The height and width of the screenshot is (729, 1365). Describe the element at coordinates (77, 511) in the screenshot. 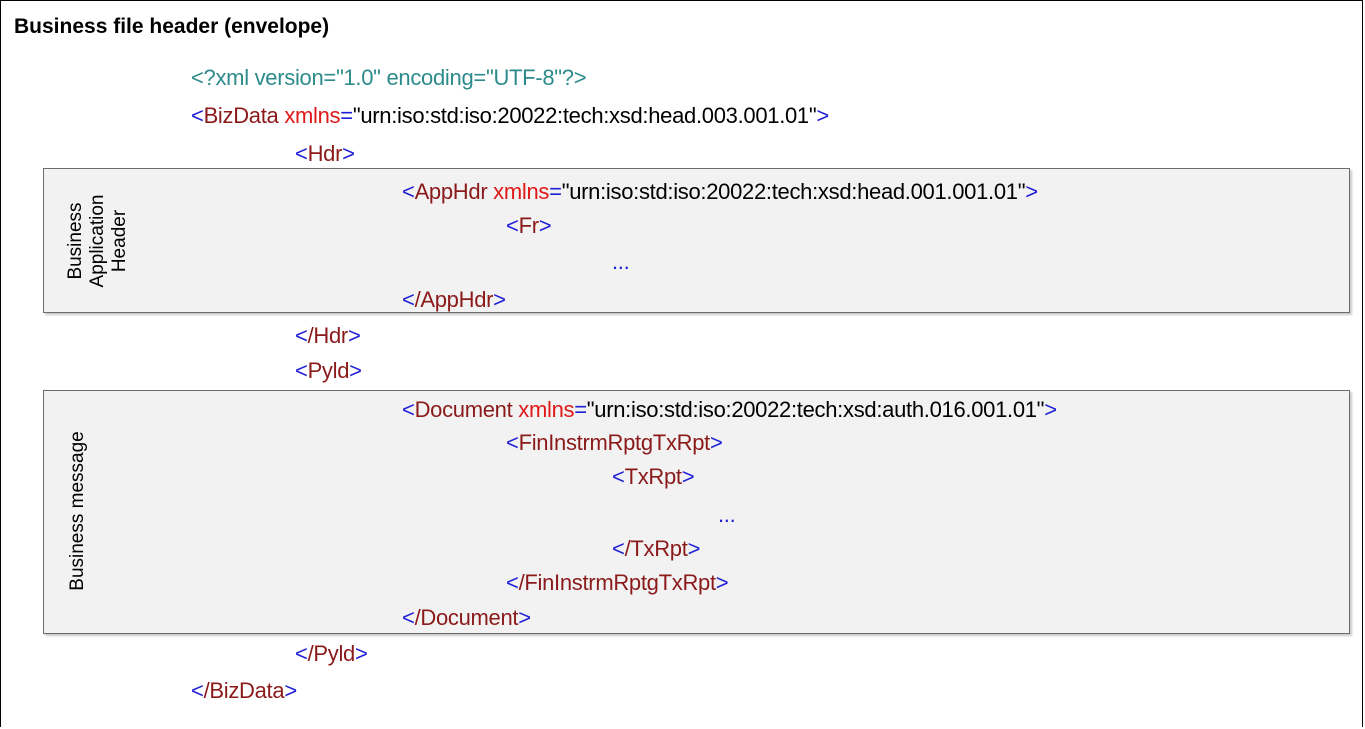

I see `business-message-label: Business message` at that location.